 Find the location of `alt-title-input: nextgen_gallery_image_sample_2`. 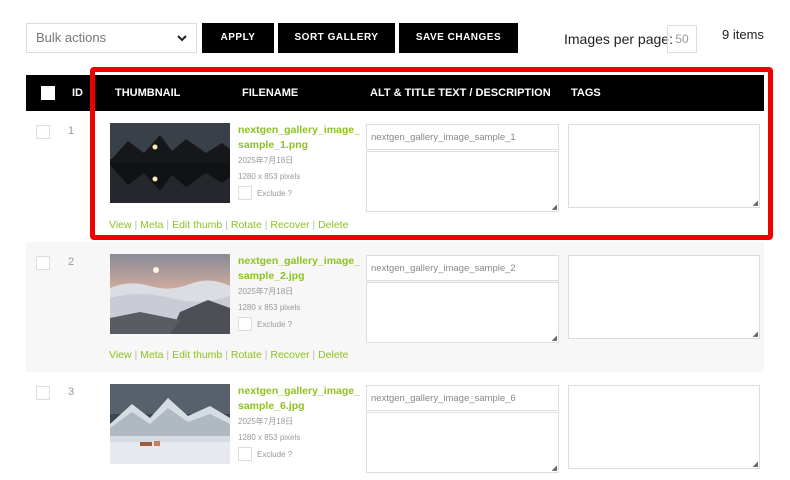

alt-title-input: nextgen_gallery_image_sample_2 is located at coordinates (462, 268).